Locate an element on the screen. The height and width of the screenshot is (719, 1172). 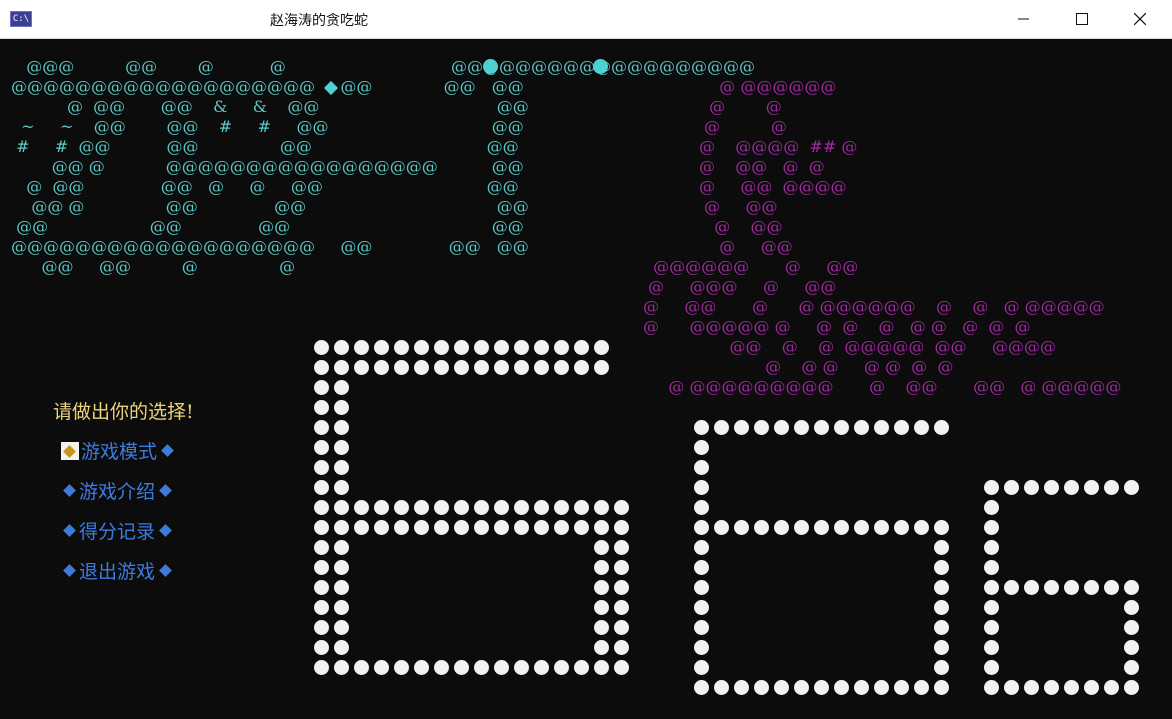
maximize-button is located at coordinates (1082, 19).